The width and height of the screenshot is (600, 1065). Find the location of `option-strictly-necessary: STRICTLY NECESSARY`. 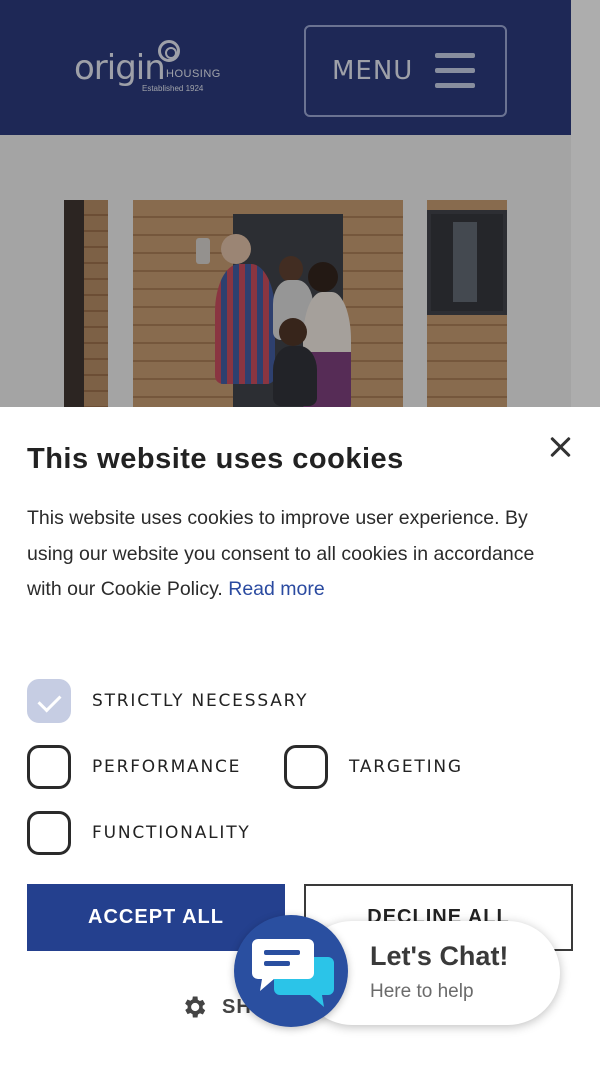

option-strictly-necessary: STRICTLY NECESSARY is located at coordinates (167, 701).